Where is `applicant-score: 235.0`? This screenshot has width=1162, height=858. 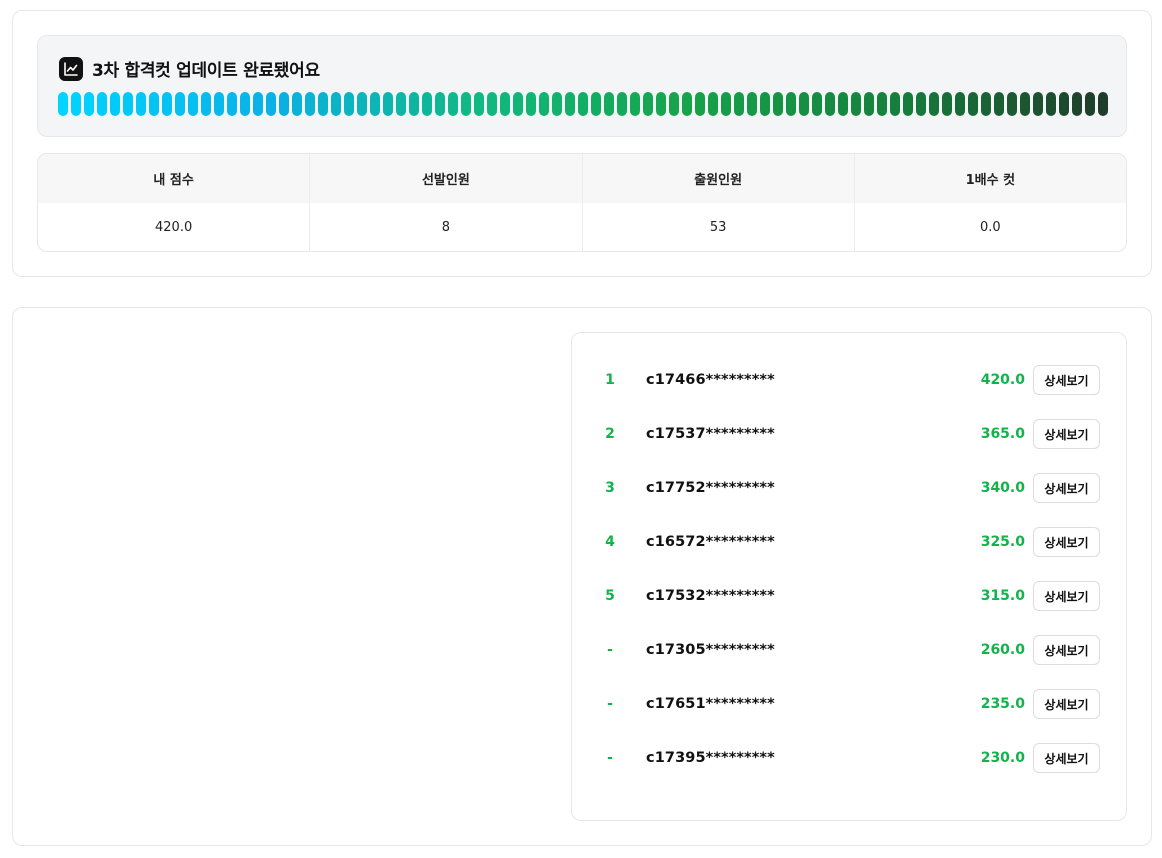 applicant-score: 235.0 is located at coordinates (1002, 704).